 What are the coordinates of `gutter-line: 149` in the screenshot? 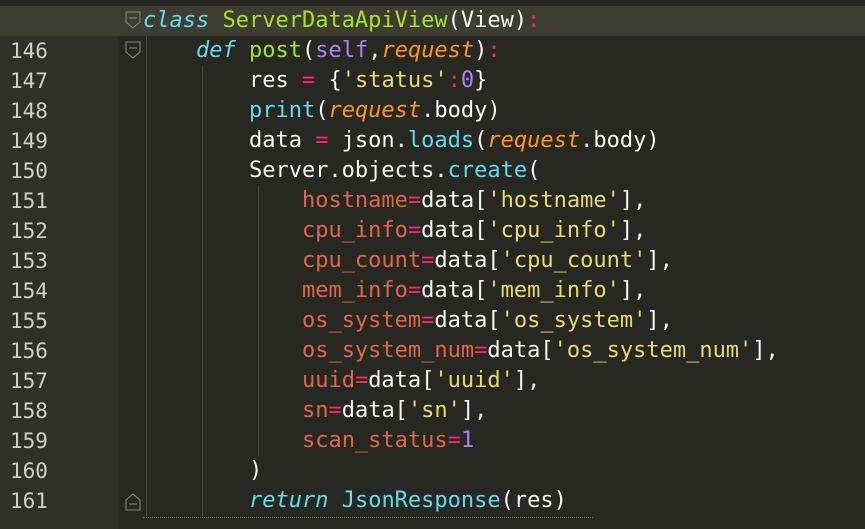 It's located at (59, 141).